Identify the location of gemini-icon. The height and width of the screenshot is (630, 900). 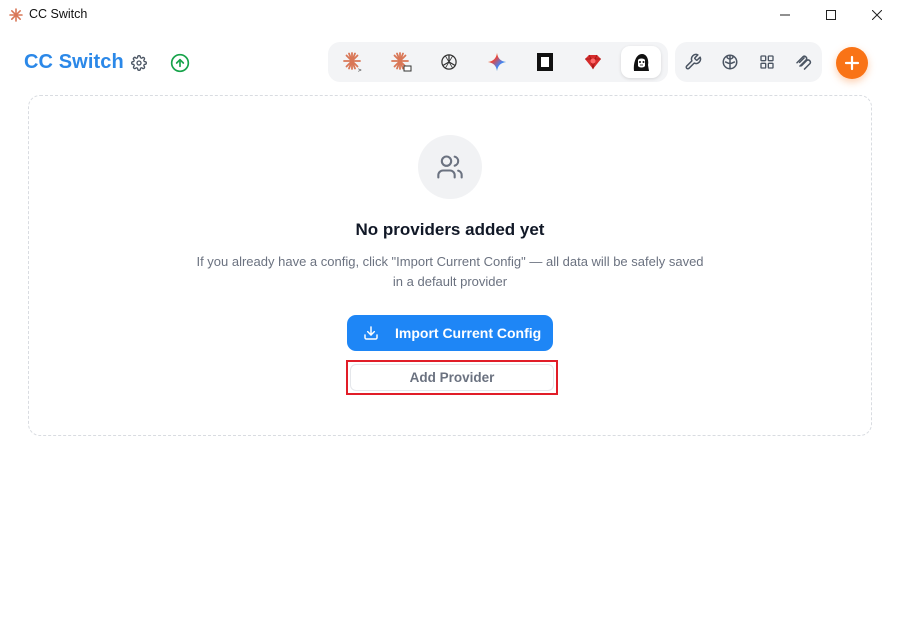
(497, 62).